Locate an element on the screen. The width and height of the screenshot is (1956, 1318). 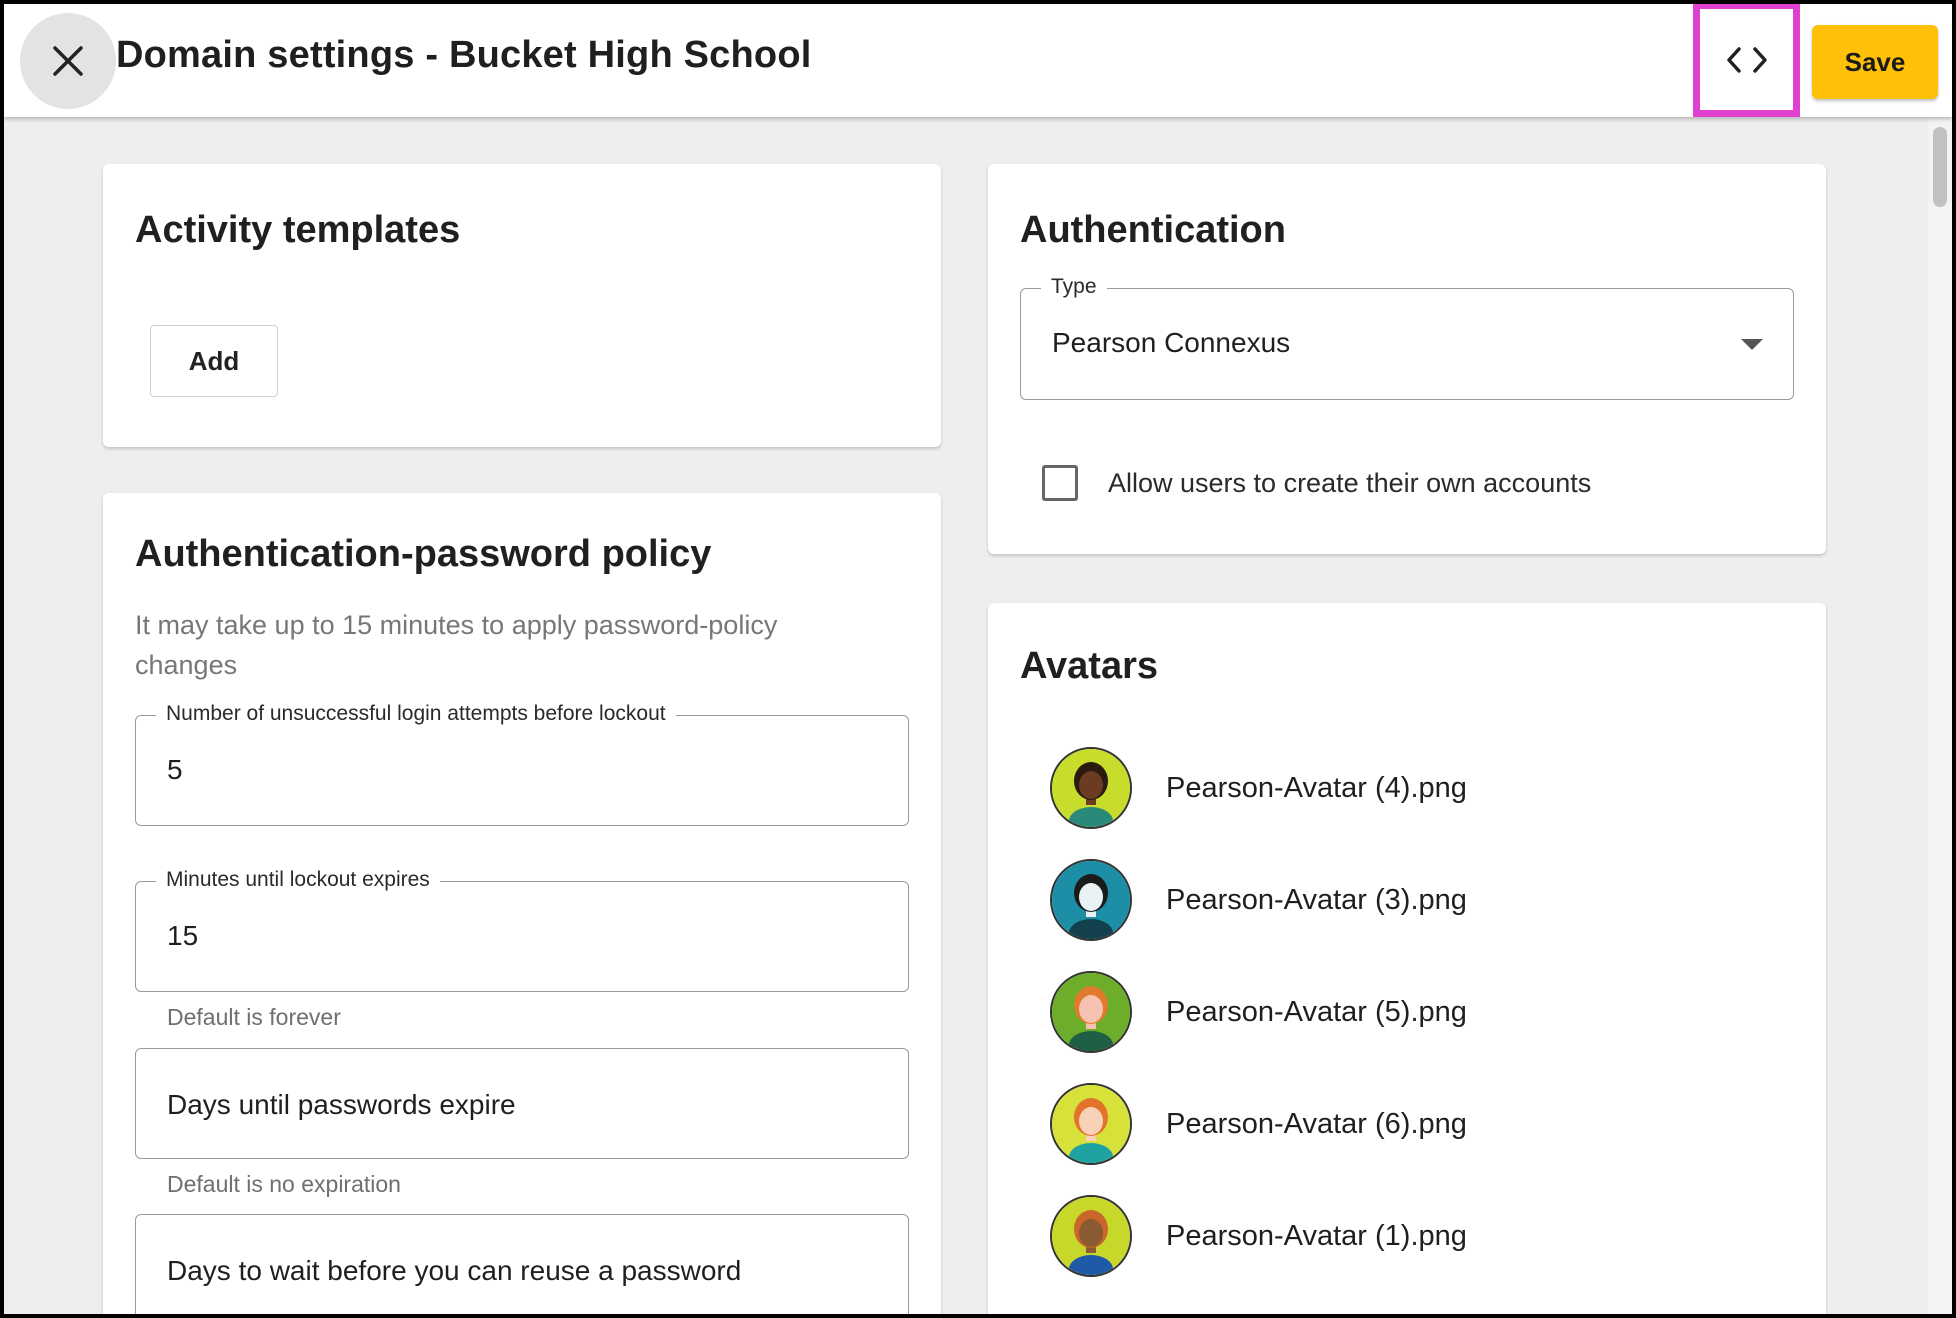
avatar-list-item: Pearson-Avatar (1).png is located at coordinates (1400, 1236).